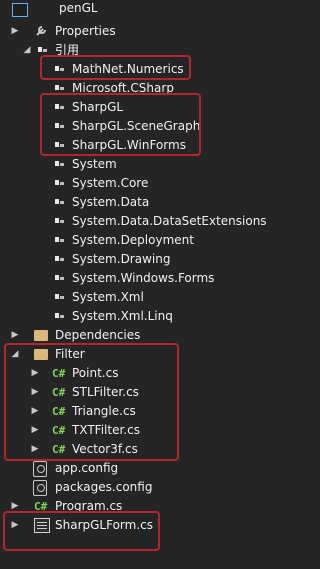  Describe the element at coordinates (87, 468) in the screenshot. I see `tree-item-label: app.config` at that location.